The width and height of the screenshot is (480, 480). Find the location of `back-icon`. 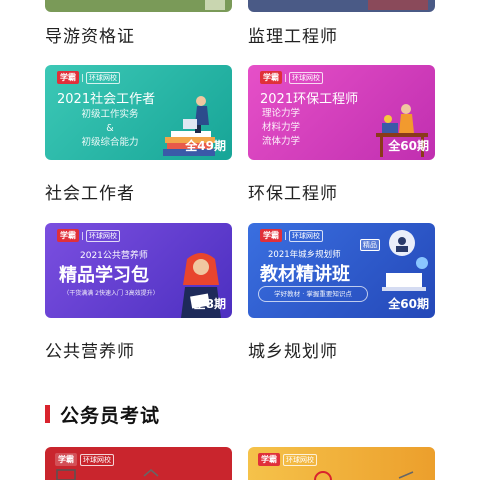

back-icon is located at coordinates (151, 474).